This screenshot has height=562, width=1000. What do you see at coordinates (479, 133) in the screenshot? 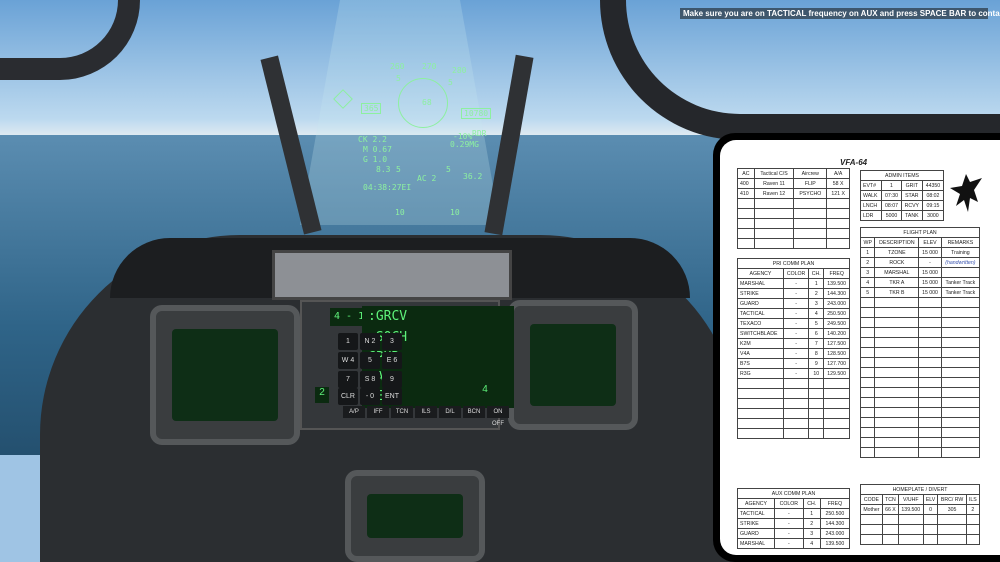
I see `hud-readout: RDR` at bounding box center [479, 133].